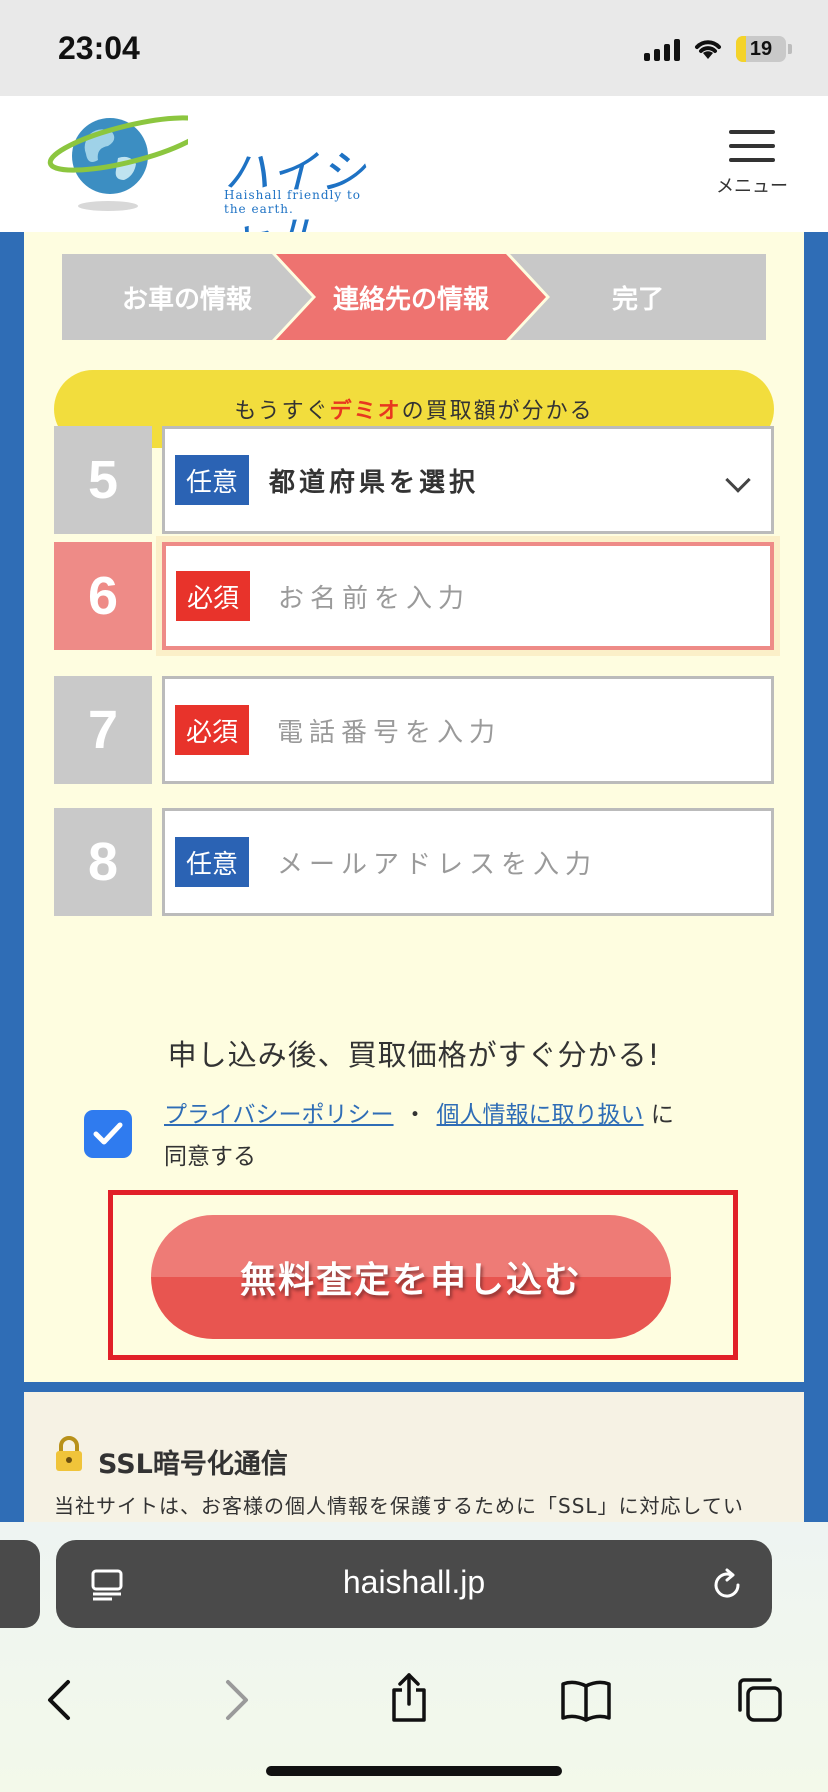  Describe the element at coordinates (411, 1277) in the screenshot. I see `submit-button: 無料査定を申し込む` at that location.